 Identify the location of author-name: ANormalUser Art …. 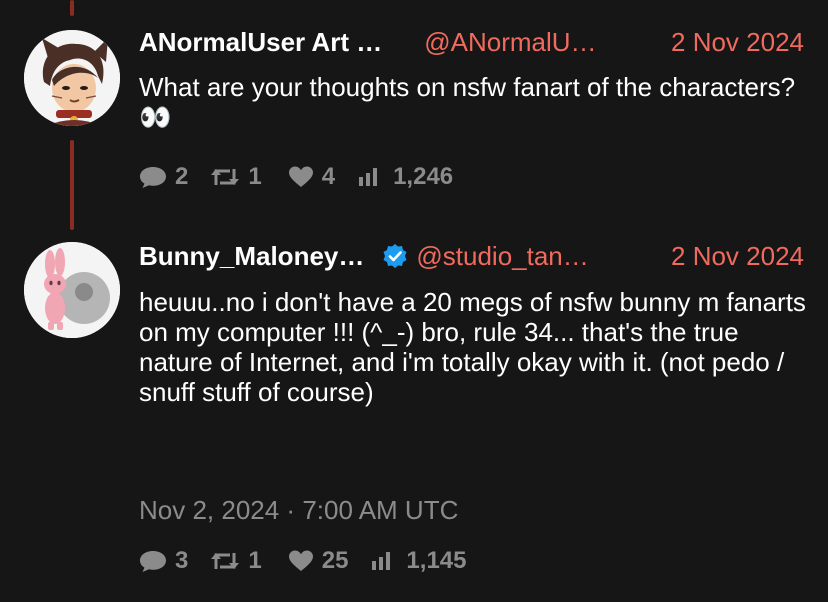
(260, 42).